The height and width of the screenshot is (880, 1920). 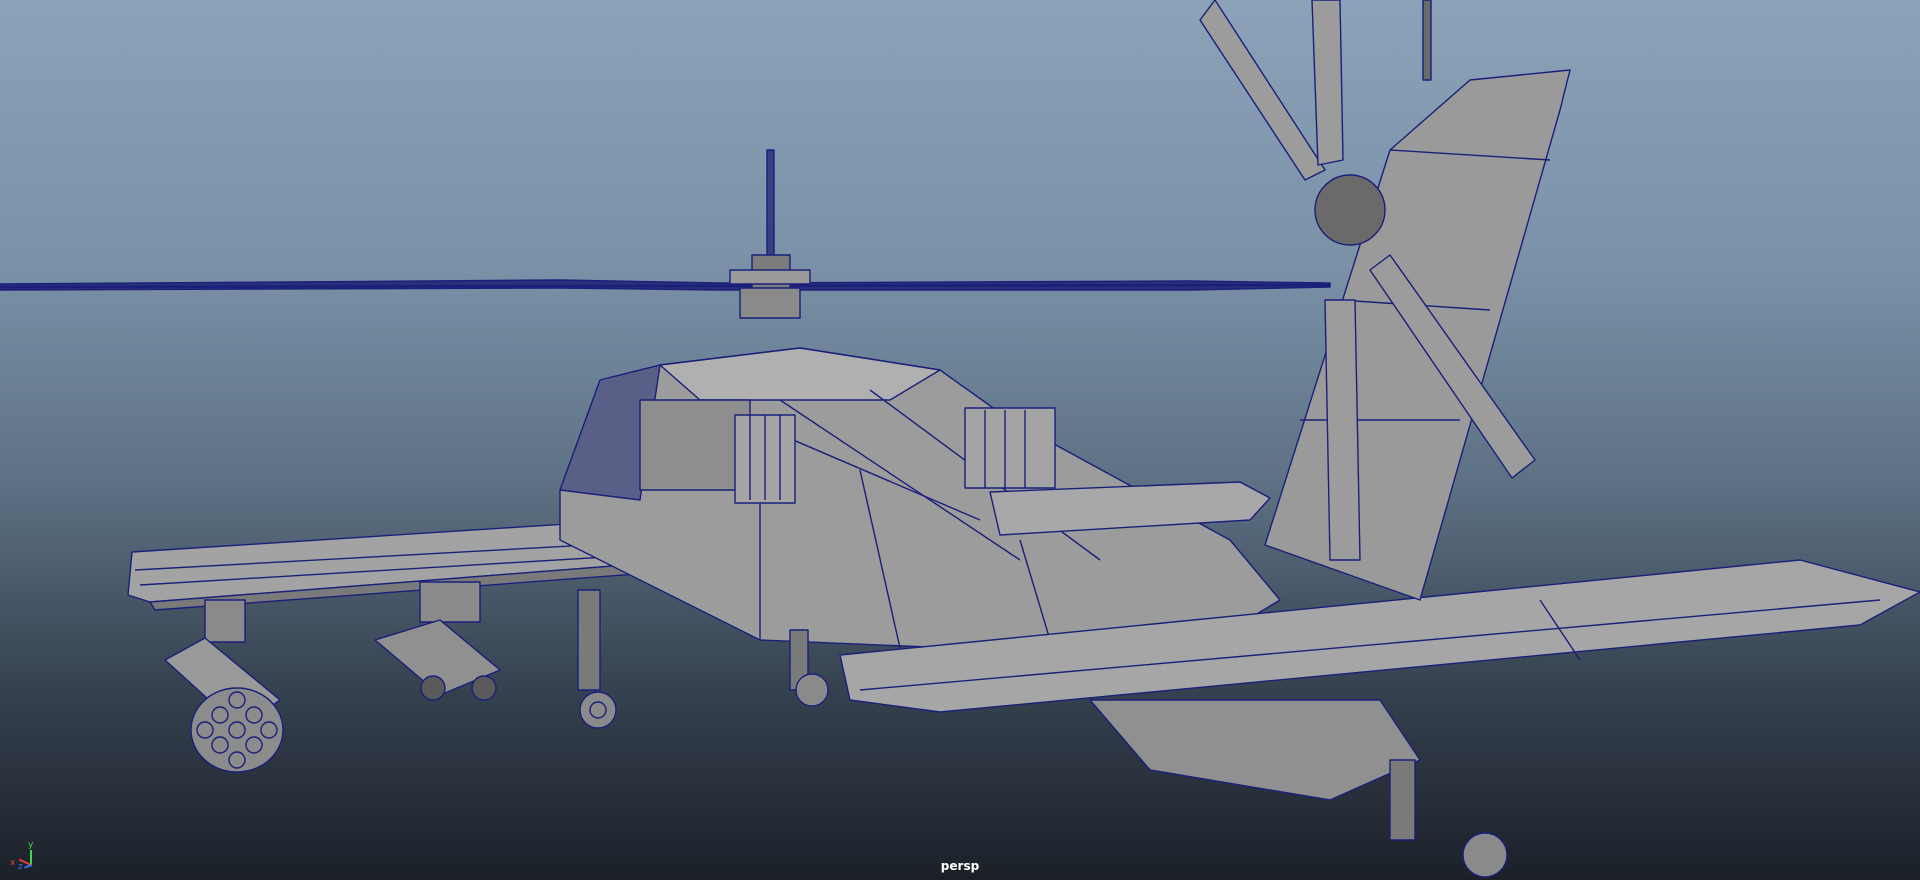 What do you see at coordinates (224, 686) in the screenshot?
I see `rocket-pod` at bounding box center [224, 686].